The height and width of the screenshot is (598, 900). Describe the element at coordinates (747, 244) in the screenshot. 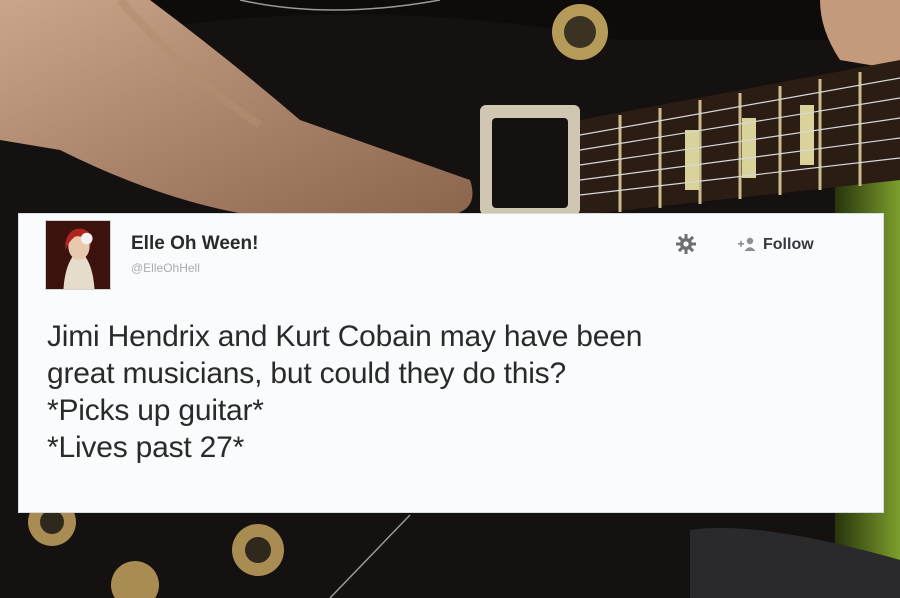

I see `add-user-icon` at that location.